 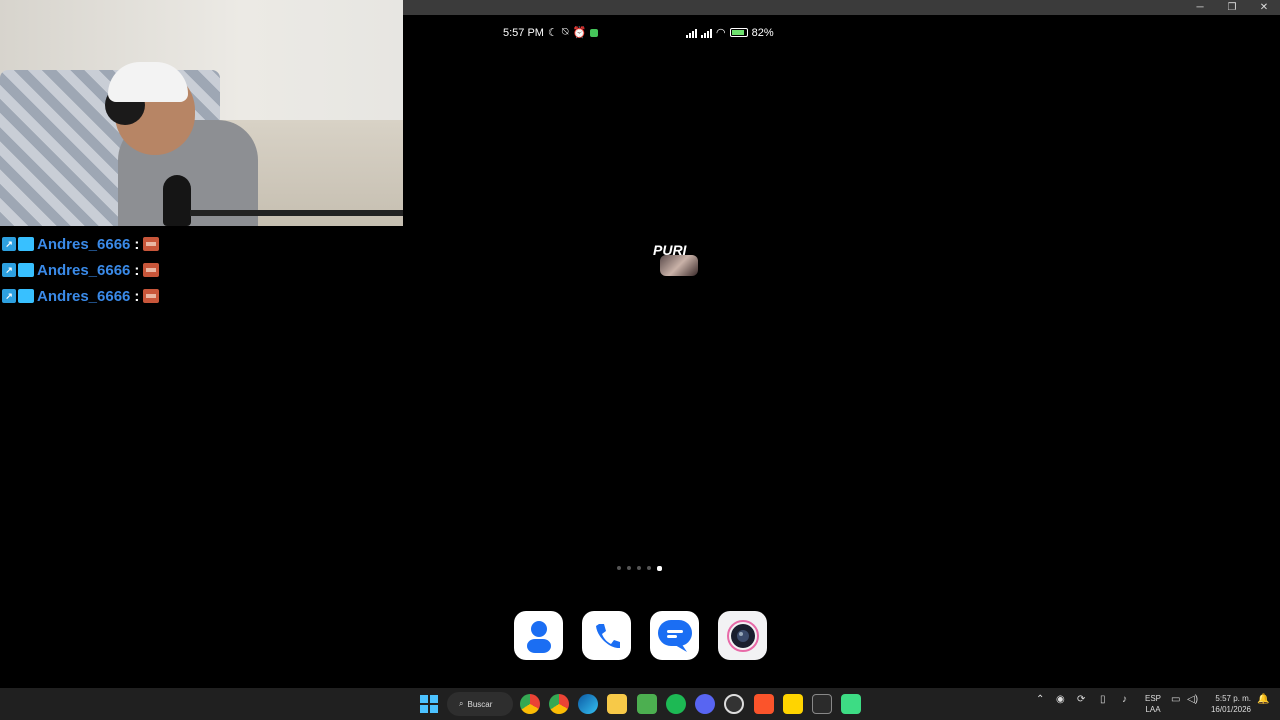 I want to click on camera-app-icon, so click(x=742, y=635).